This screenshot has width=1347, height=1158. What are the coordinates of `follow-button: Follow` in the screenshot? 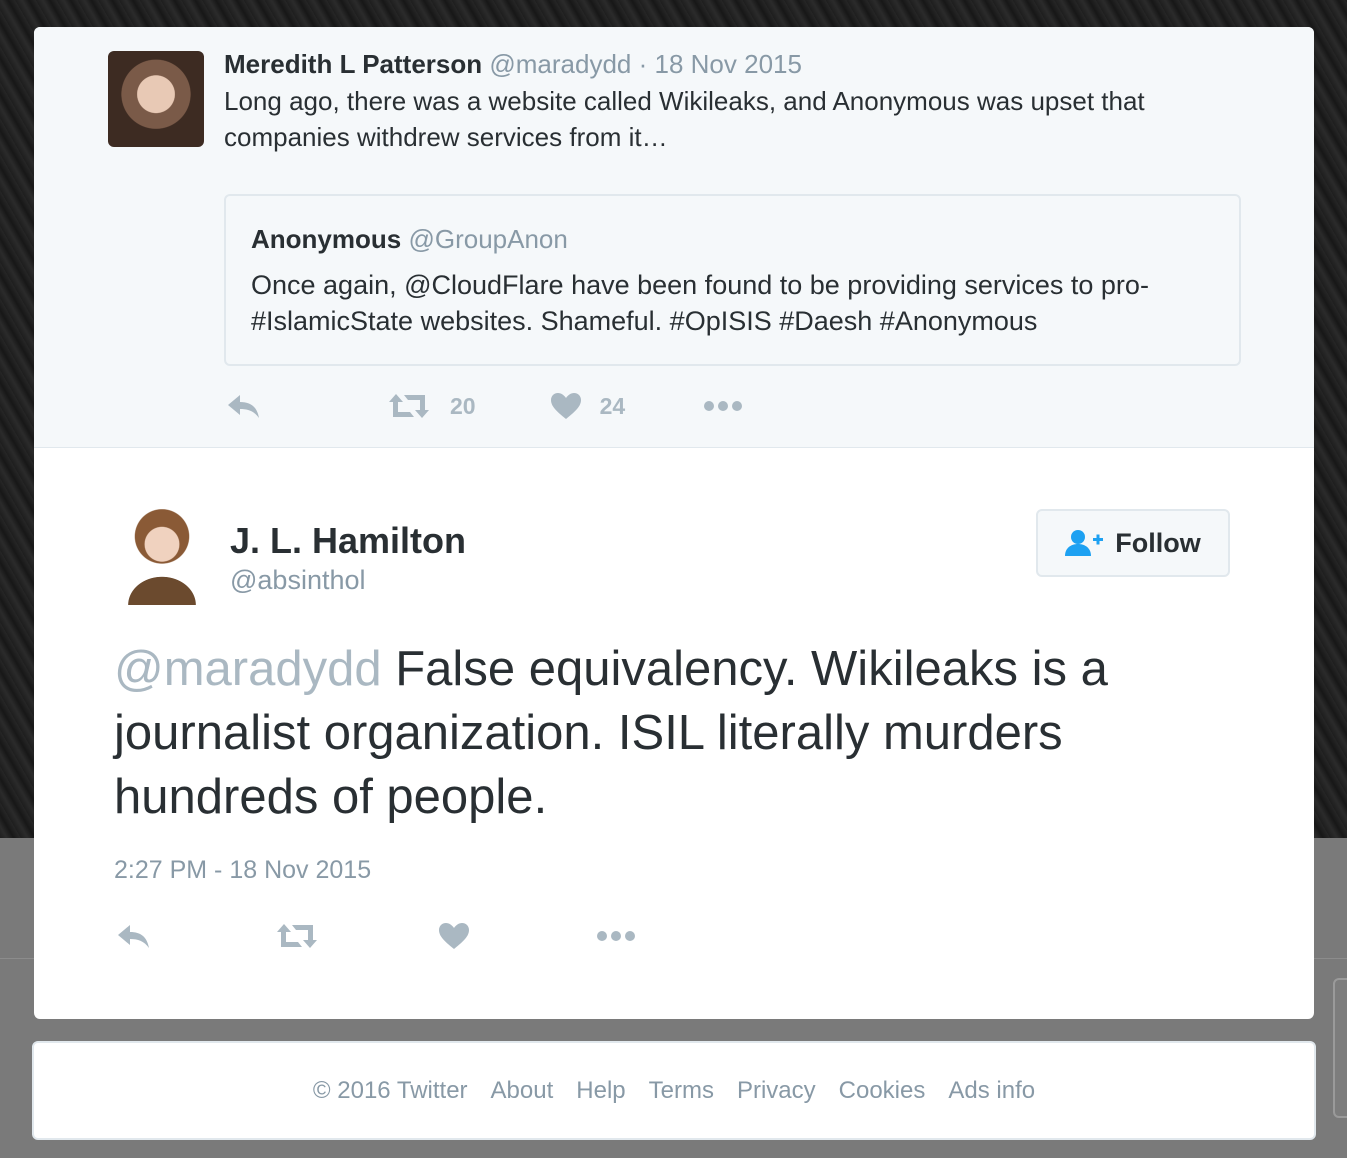 It's located at (1133, 543).